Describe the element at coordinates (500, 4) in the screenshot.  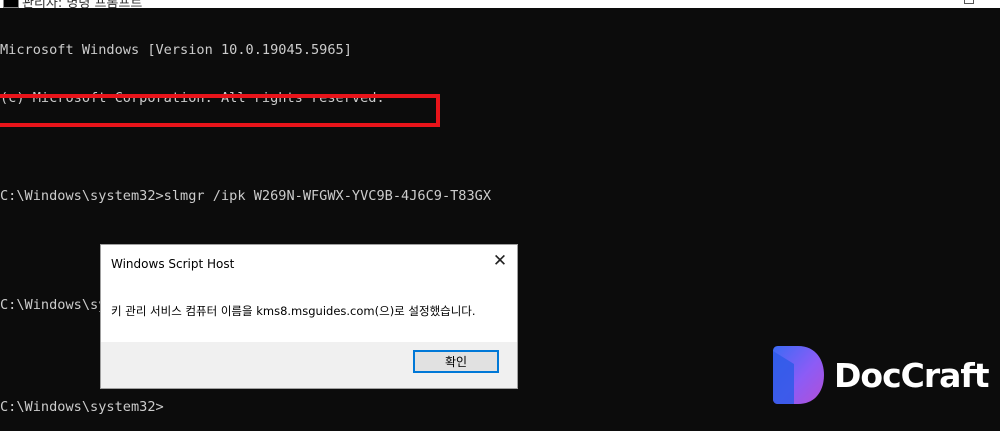
I see `window-titlebar: 관리자: 명령 프롬프트` at that location.